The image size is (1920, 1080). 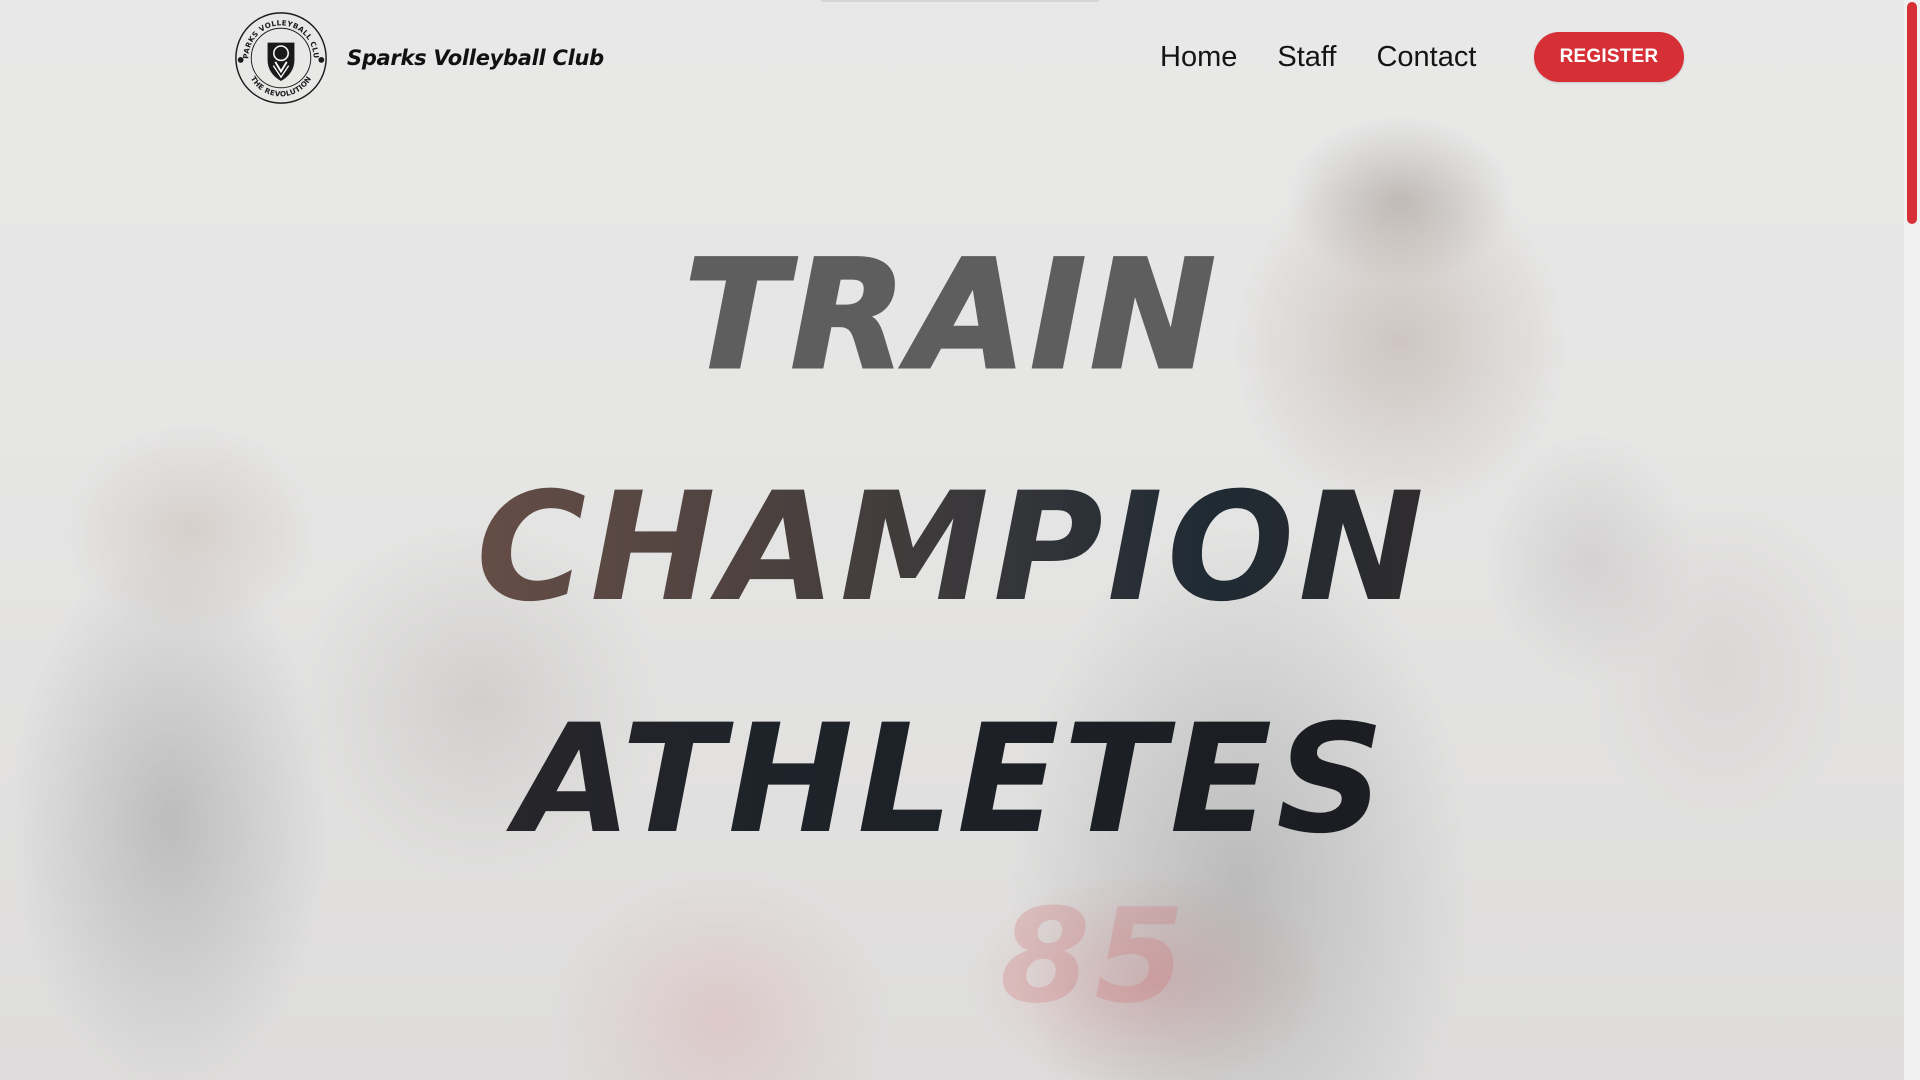 I want to click on club-logo-icon: SPARKS VOLLEYBALL CLUB THE REVOLUTION, so click(x=280, y=57).